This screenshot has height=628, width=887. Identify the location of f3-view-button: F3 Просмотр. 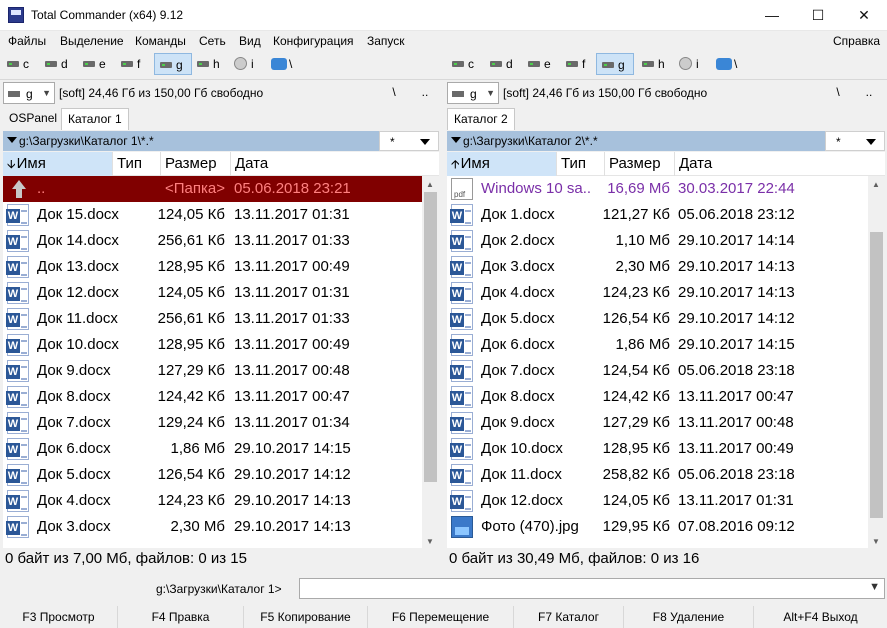
(59, 617).